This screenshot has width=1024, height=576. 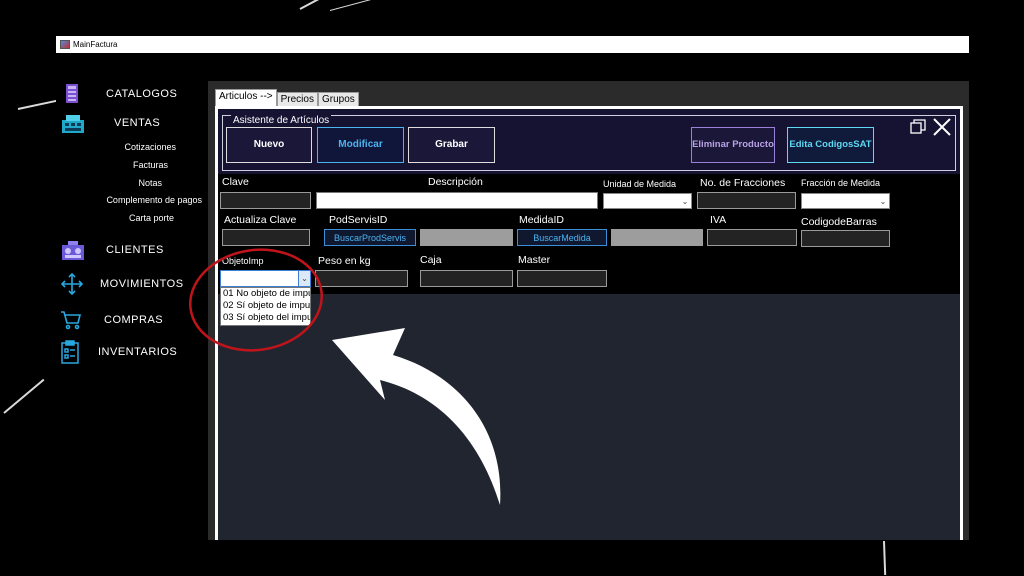 What do you see at coordinates (752, 237) in the screenshot?
I see `iva-field` at bounding box center [752, 237].